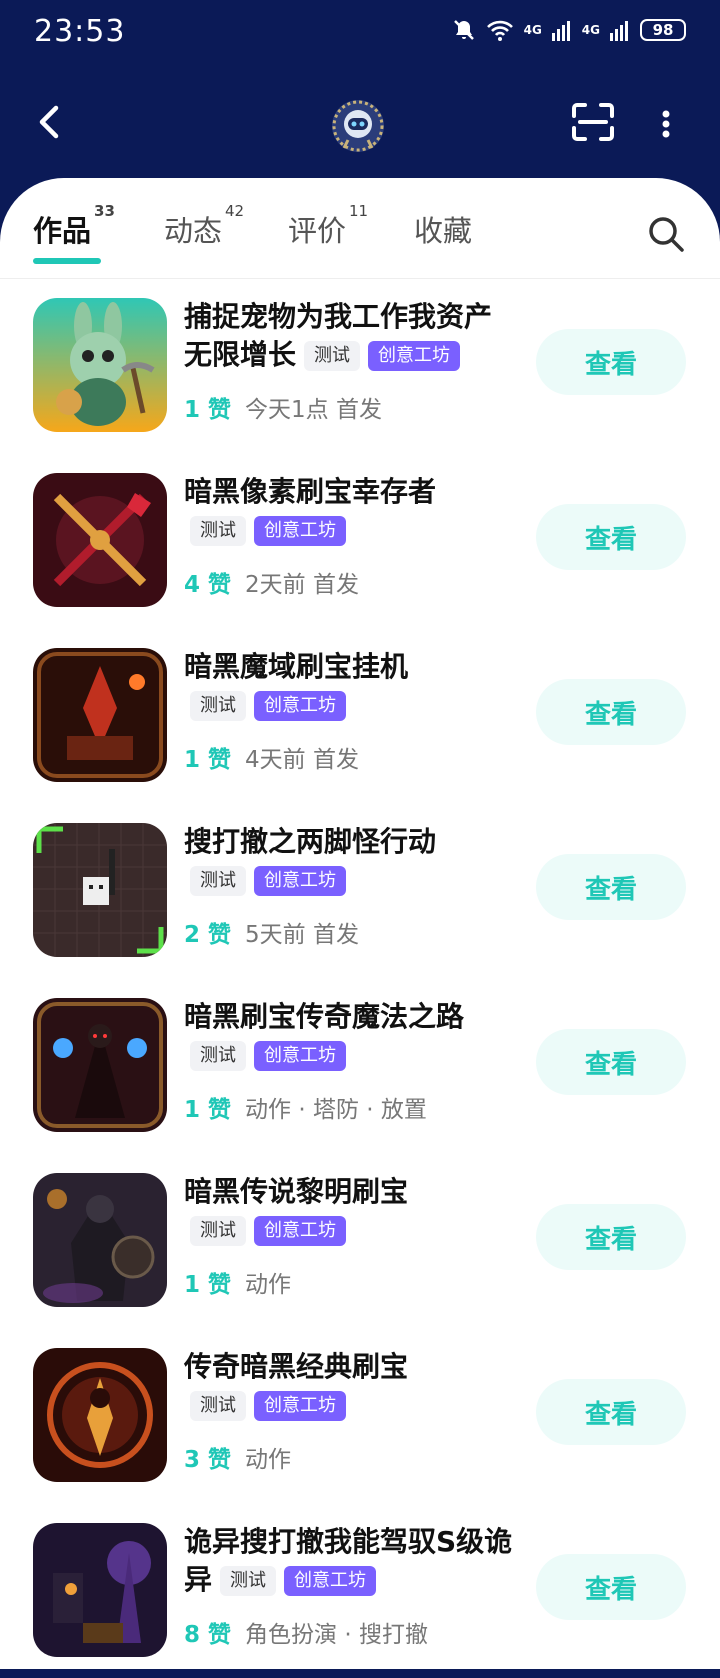 Image resolution: width=720 pixels, height=1678 pixels. What do you see at coordinates (100, 1590) in the screenshot?
I see `game-thumbnail-ghost-figure` at bounding box center [100, 1590].